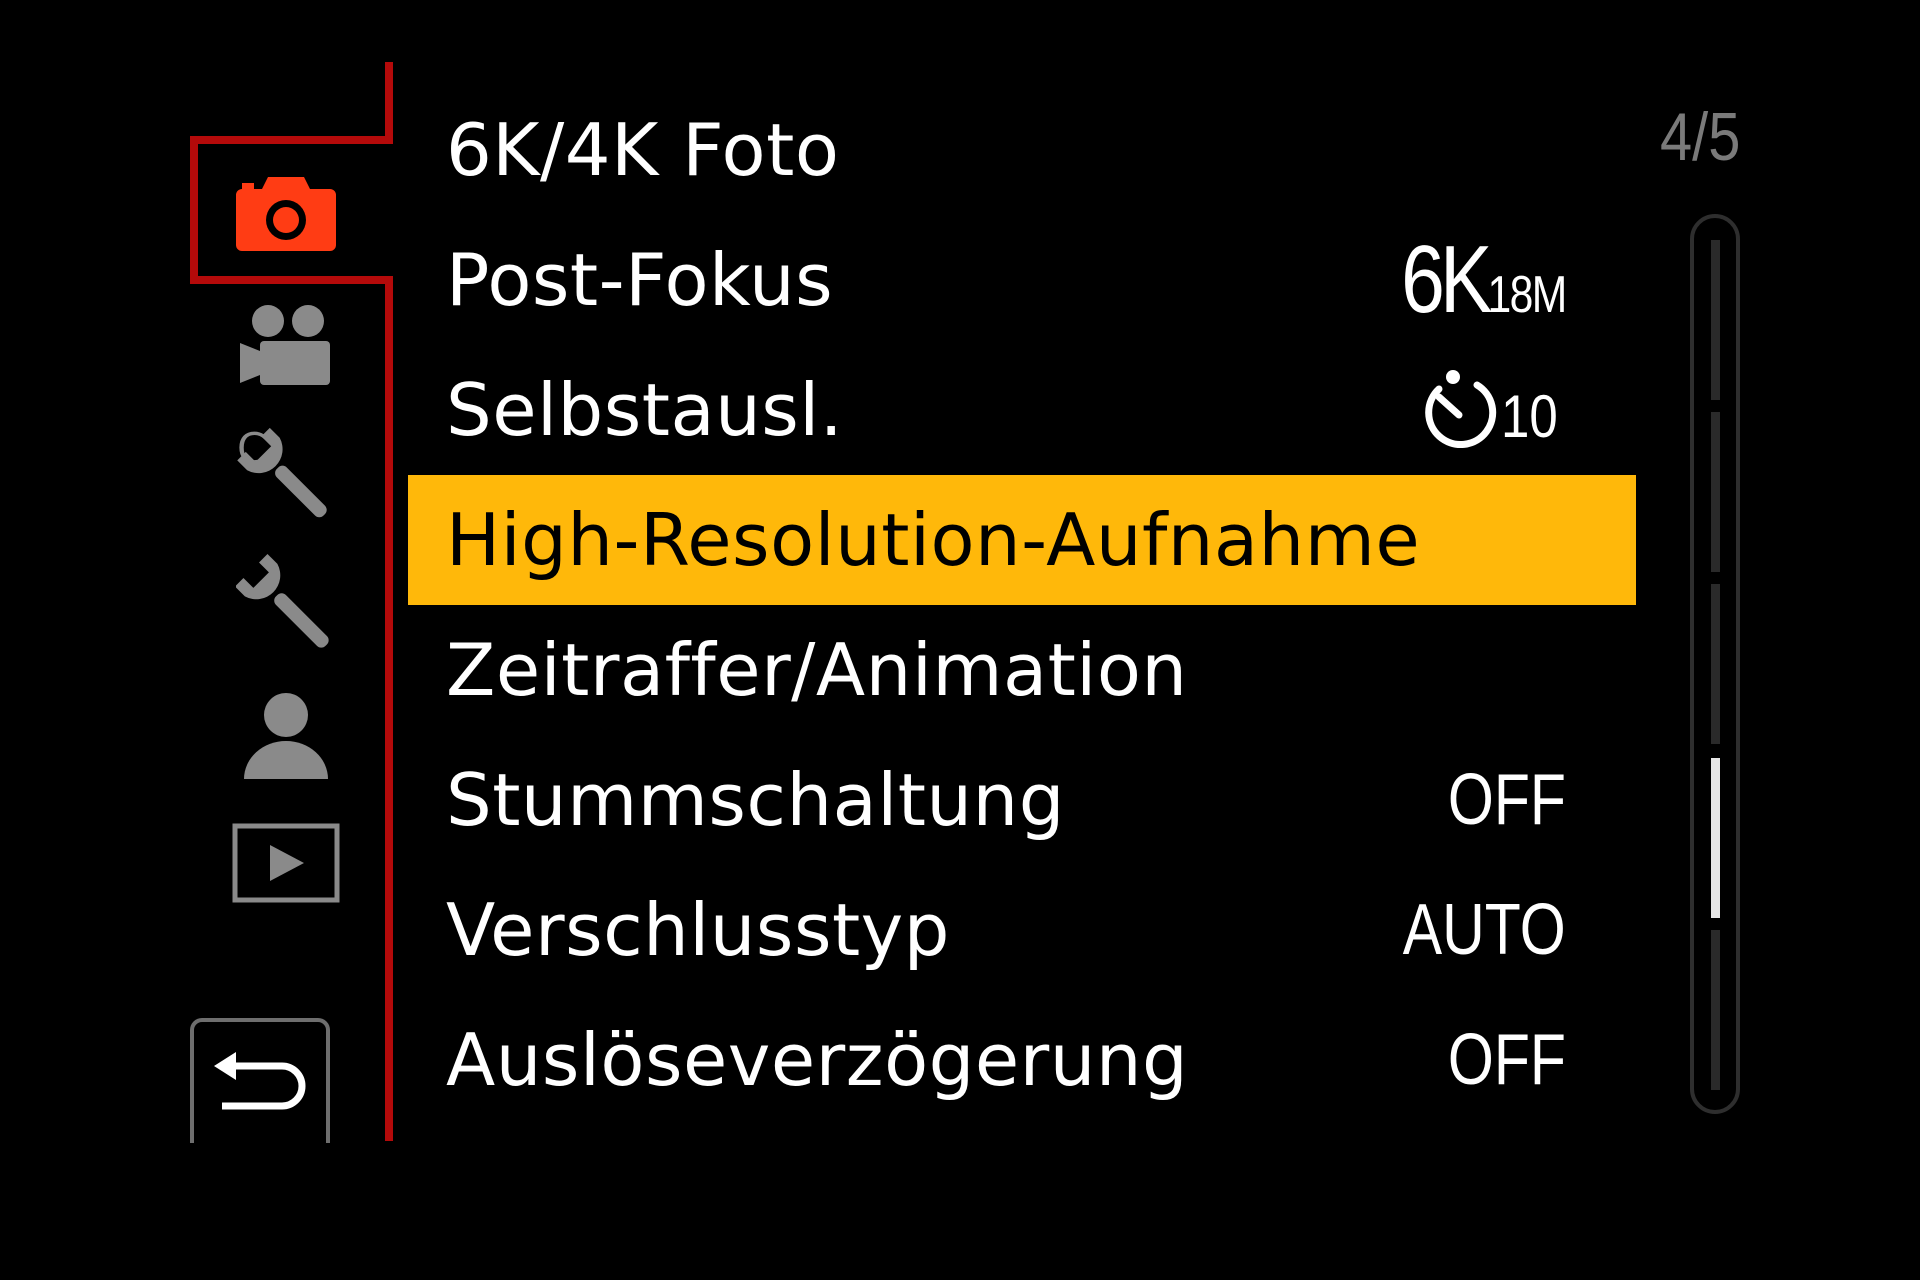 The image size is (1920, 1280). I want to click on menu-item-label: Selbstausl., so click(645, 410).